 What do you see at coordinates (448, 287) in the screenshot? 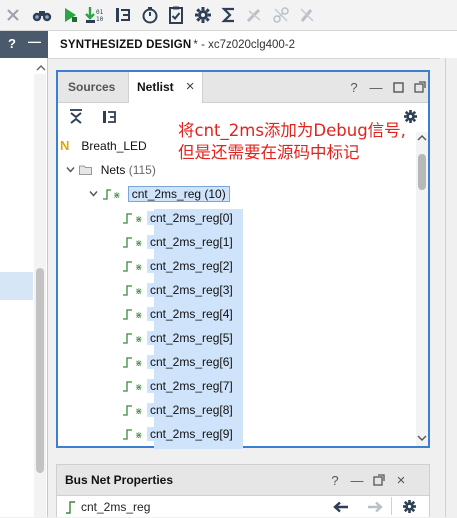
I see `right-gutter` at bounding box center [448, 287].